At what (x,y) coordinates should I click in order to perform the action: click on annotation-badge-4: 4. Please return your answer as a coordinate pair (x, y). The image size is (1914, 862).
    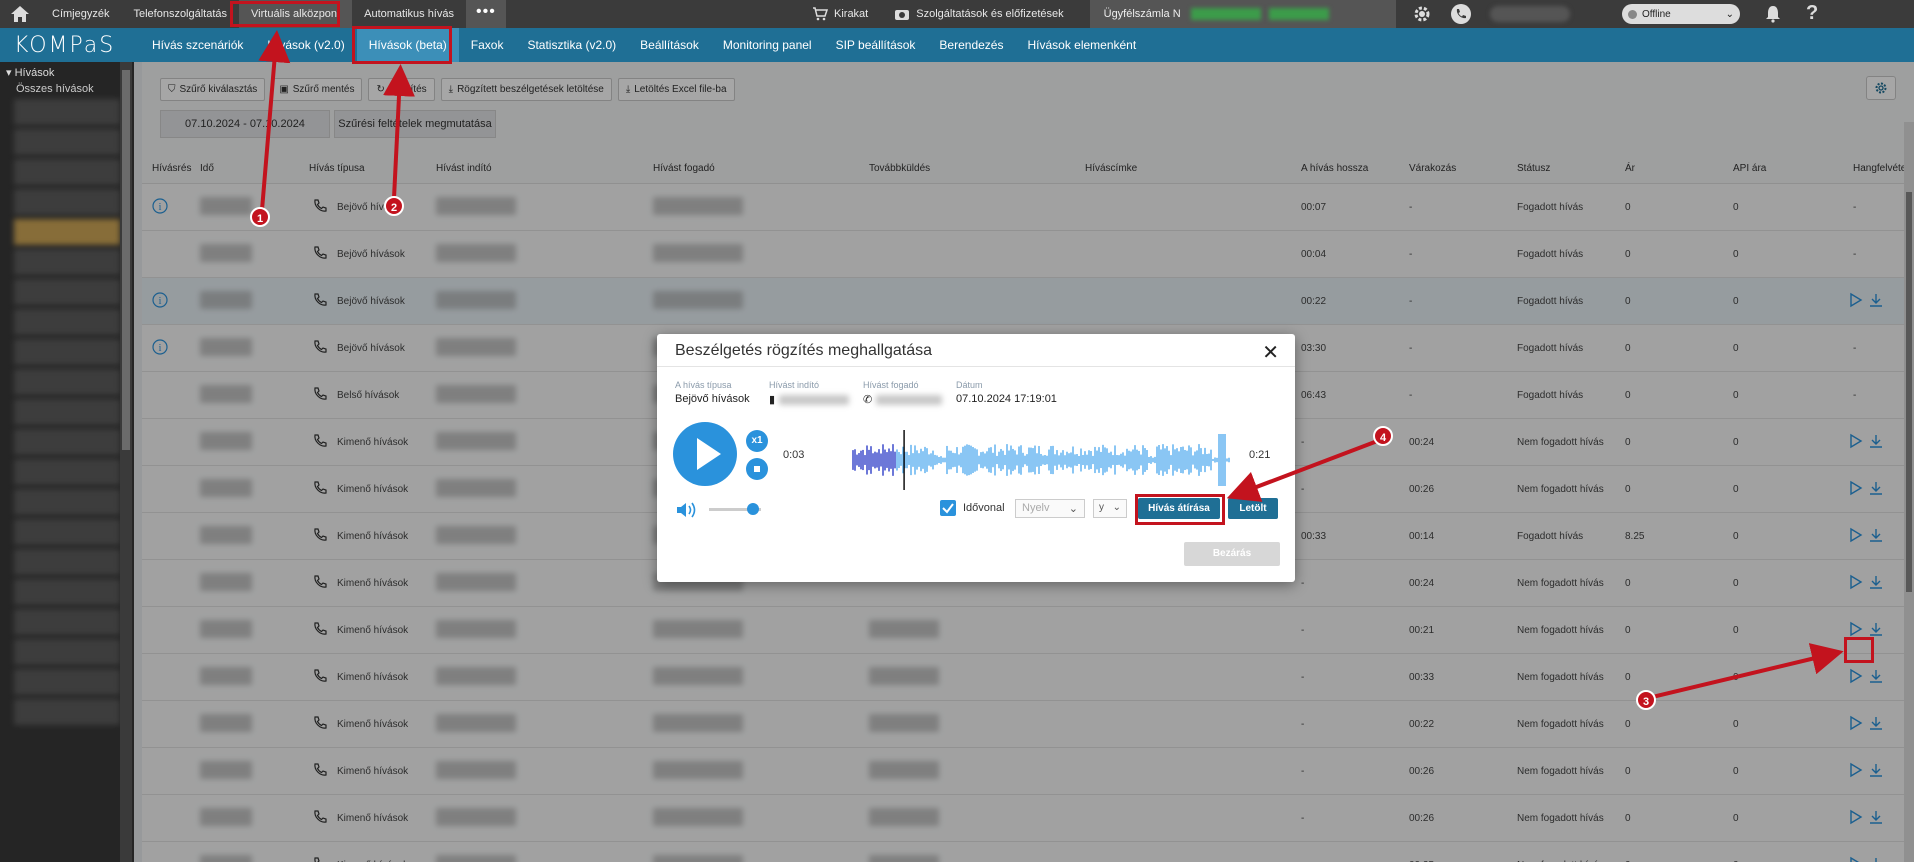
    Looking at the image, I should click on (1383, 436).